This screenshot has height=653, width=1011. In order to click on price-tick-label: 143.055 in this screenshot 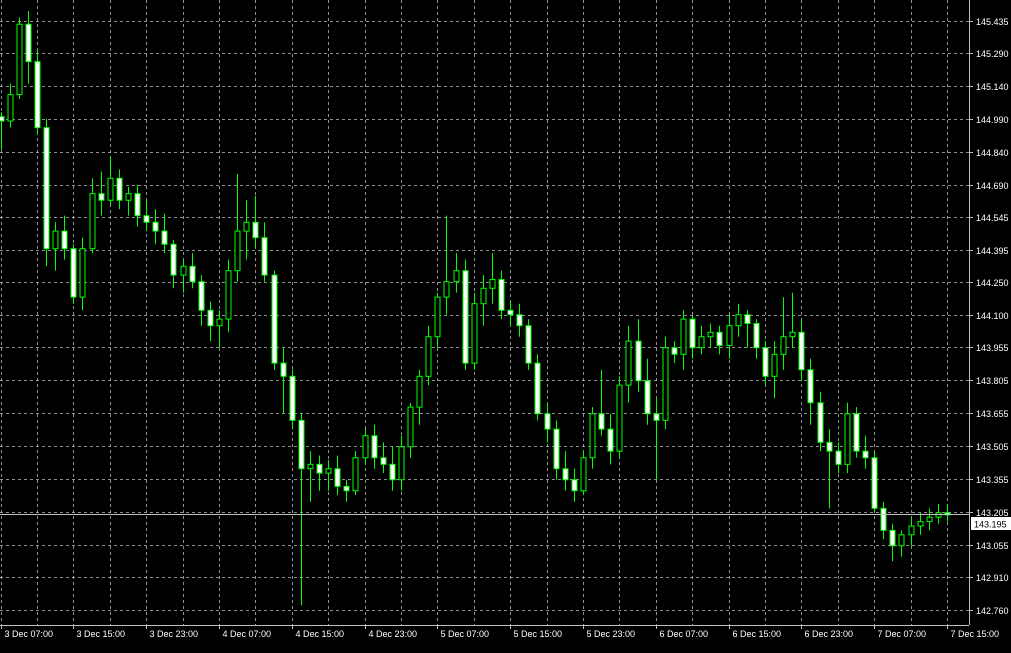, I will do `click(992, 546)`.